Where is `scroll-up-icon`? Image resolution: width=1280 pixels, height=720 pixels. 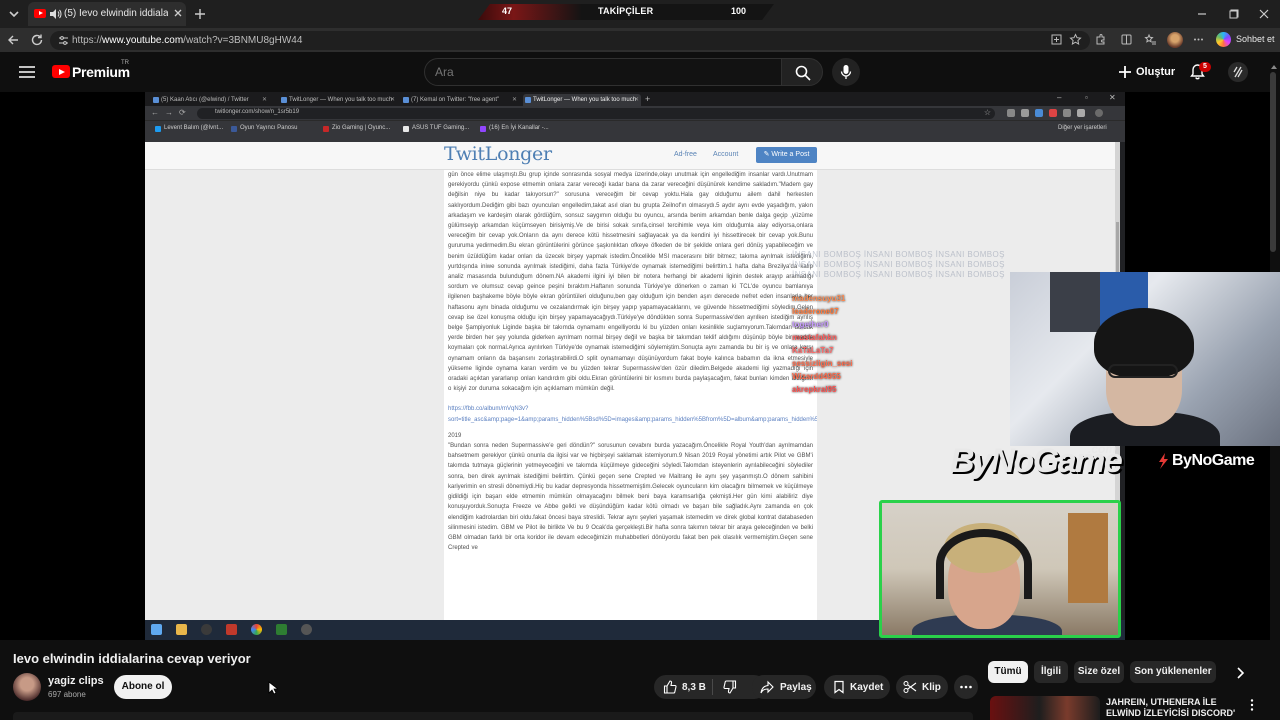
scroll-up-icon is located at coordinates (1274, 67).